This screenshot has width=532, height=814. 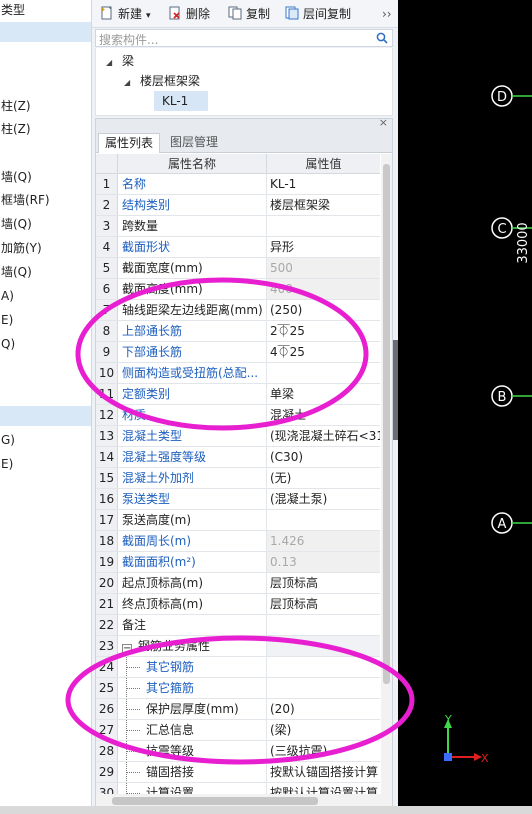 What do you see at coordinates (238, 226) in the screenshot?
I see `property-row: 3 跨数量` at bounding box center [238, 226].